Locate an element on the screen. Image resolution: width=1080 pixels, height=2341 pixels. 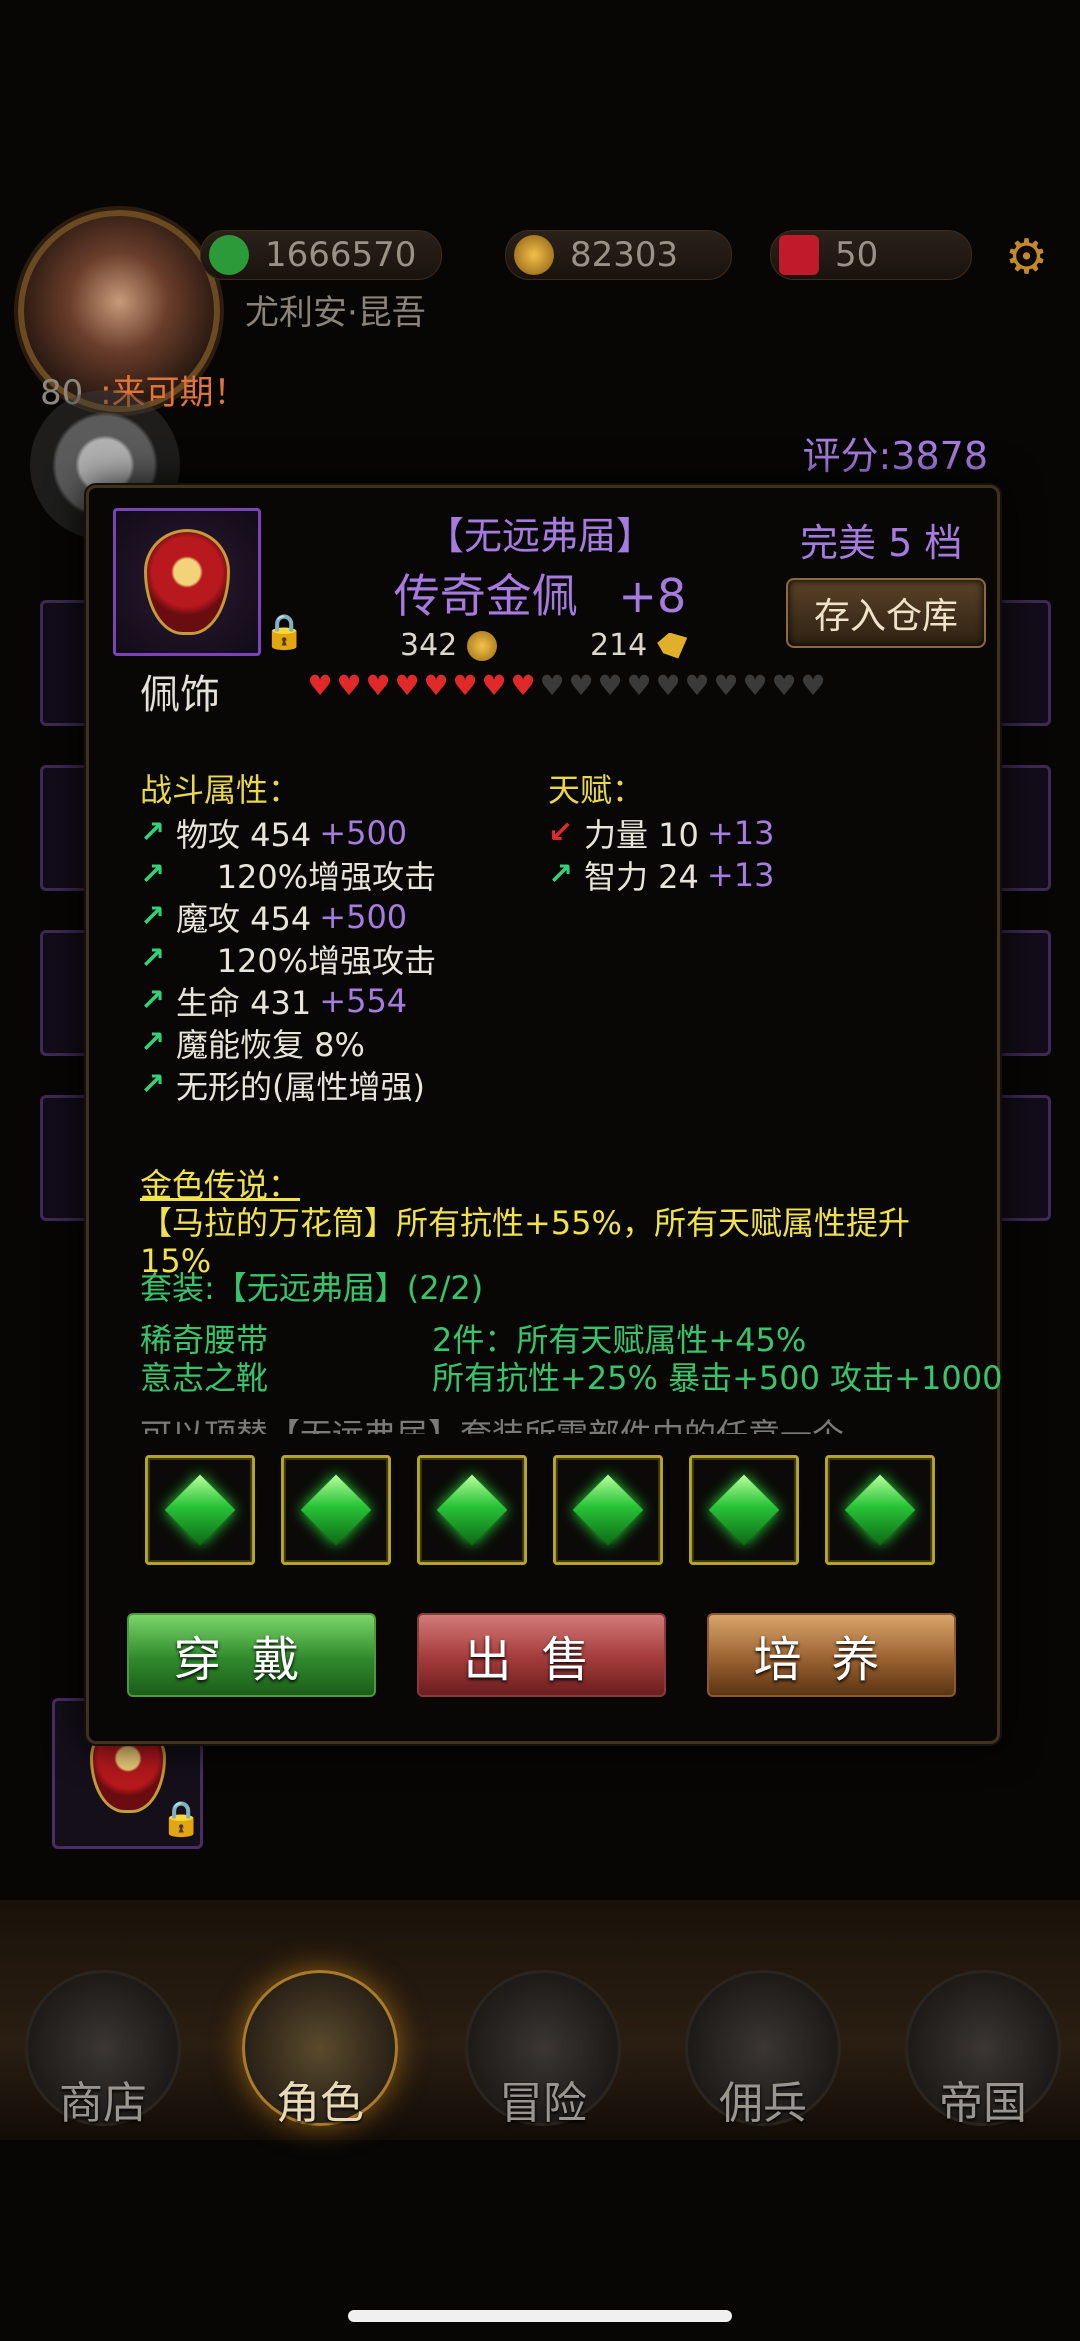
stat-bonus: +554 is located at coordinates (363, 1001).